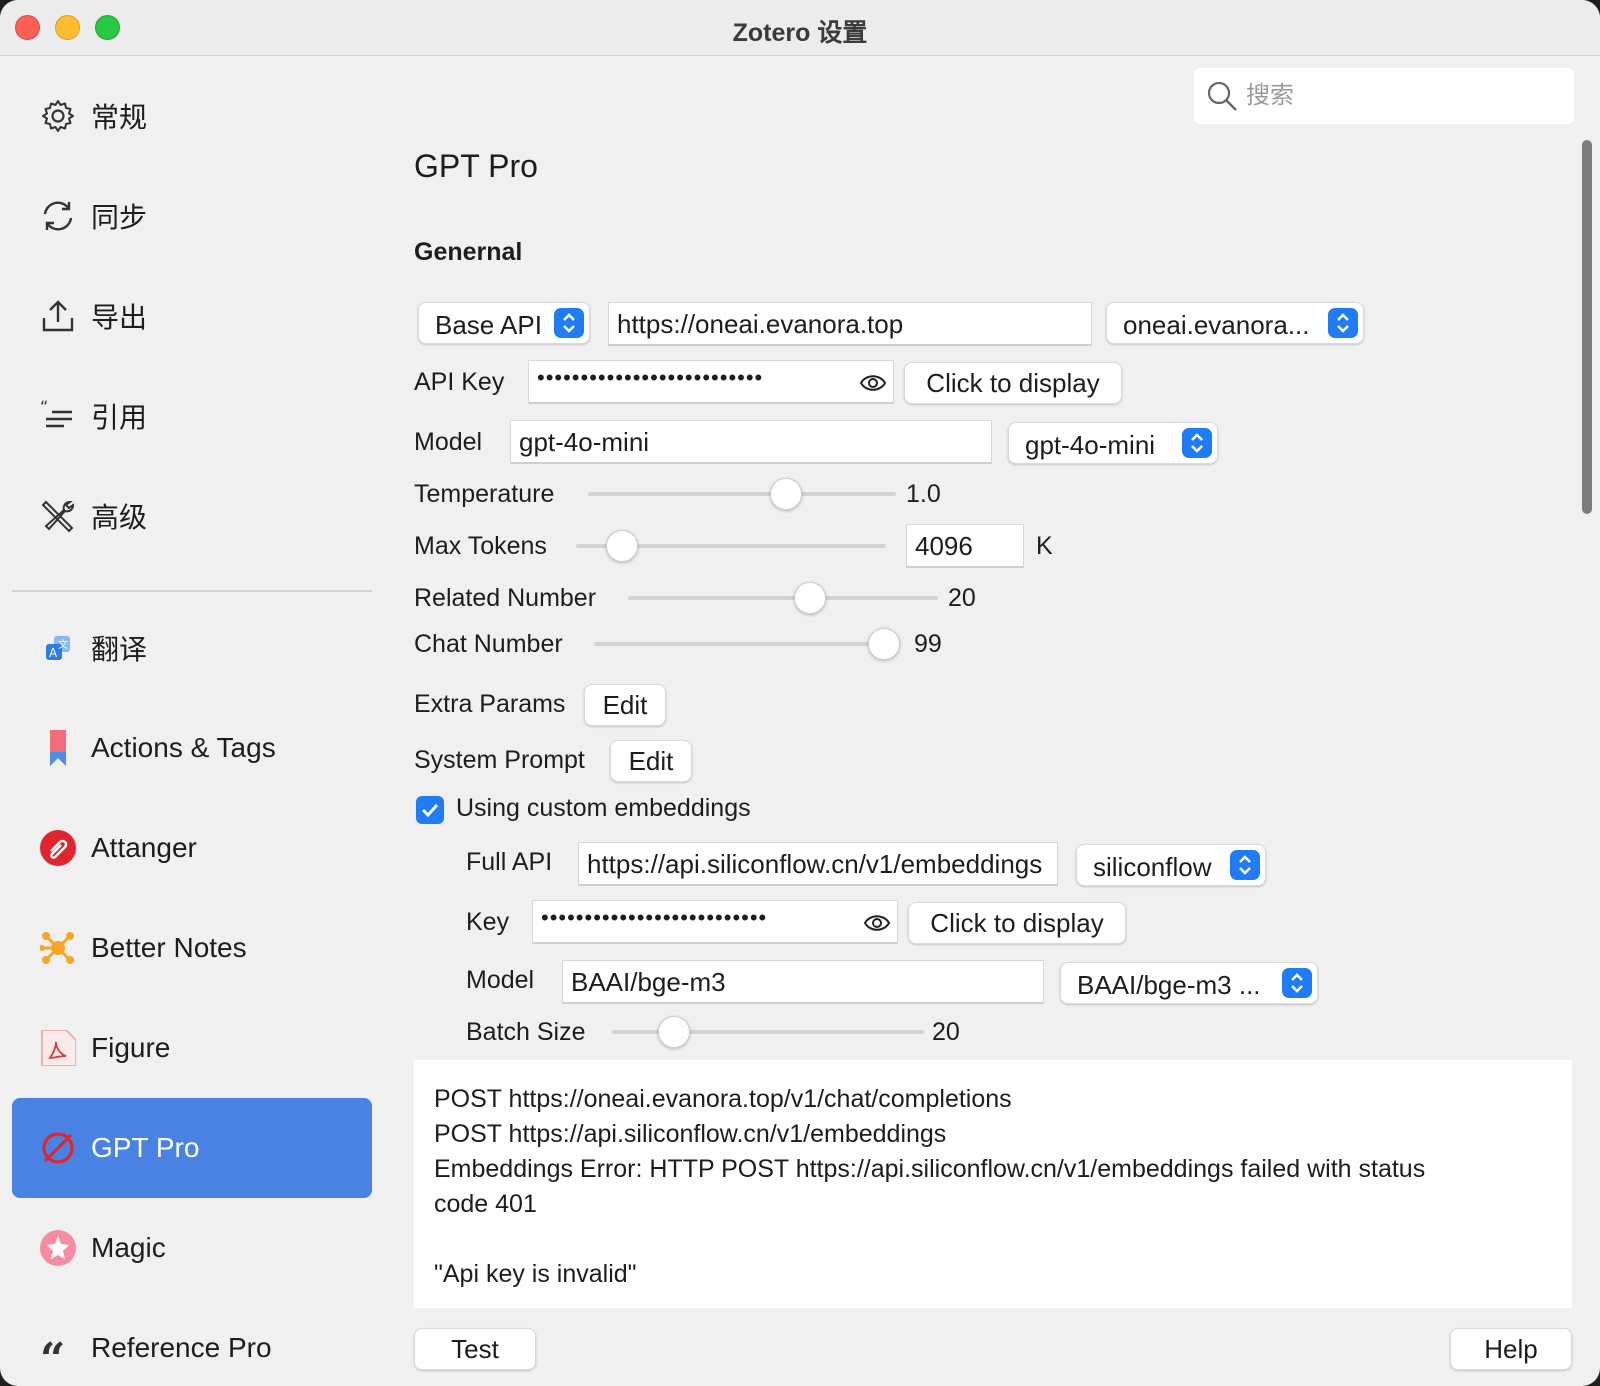 This screenshot has width=1600, height=1386. I want to click on export-icon, so click(58, 316).